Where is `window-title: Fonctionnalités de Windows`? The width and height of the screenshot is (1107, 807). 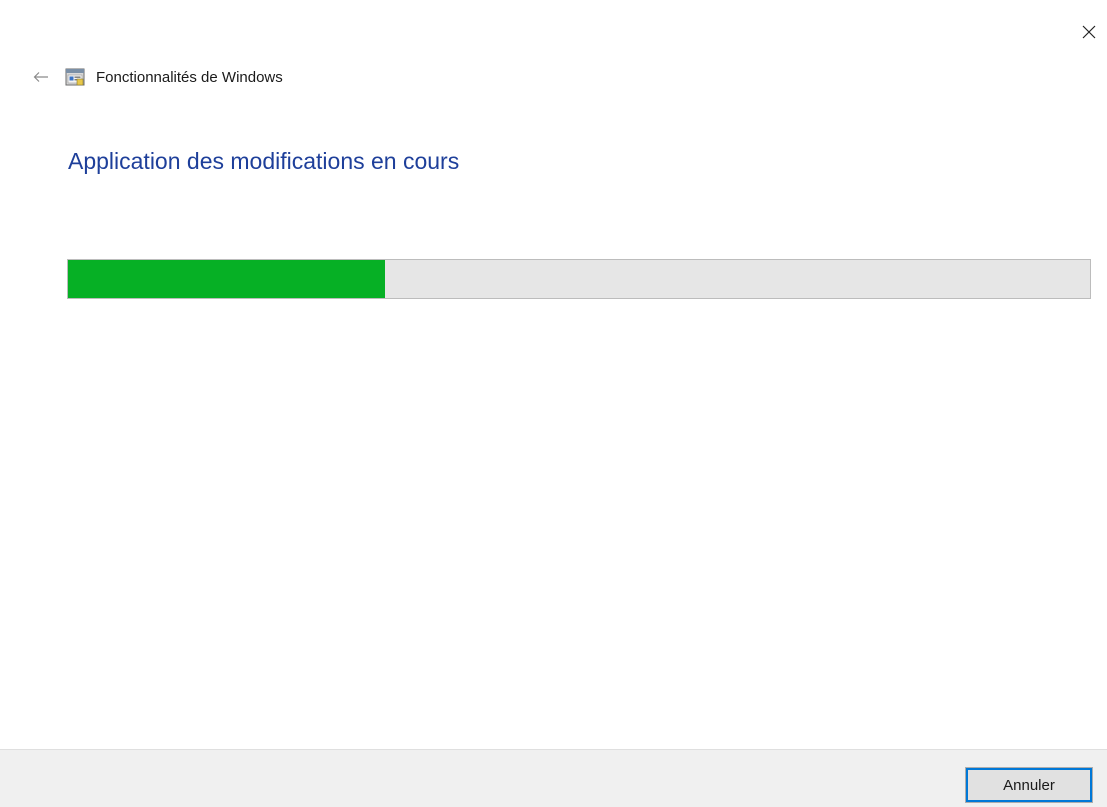 window-title: Fonctionnalités de Windows is located at coordinates (189, 77).